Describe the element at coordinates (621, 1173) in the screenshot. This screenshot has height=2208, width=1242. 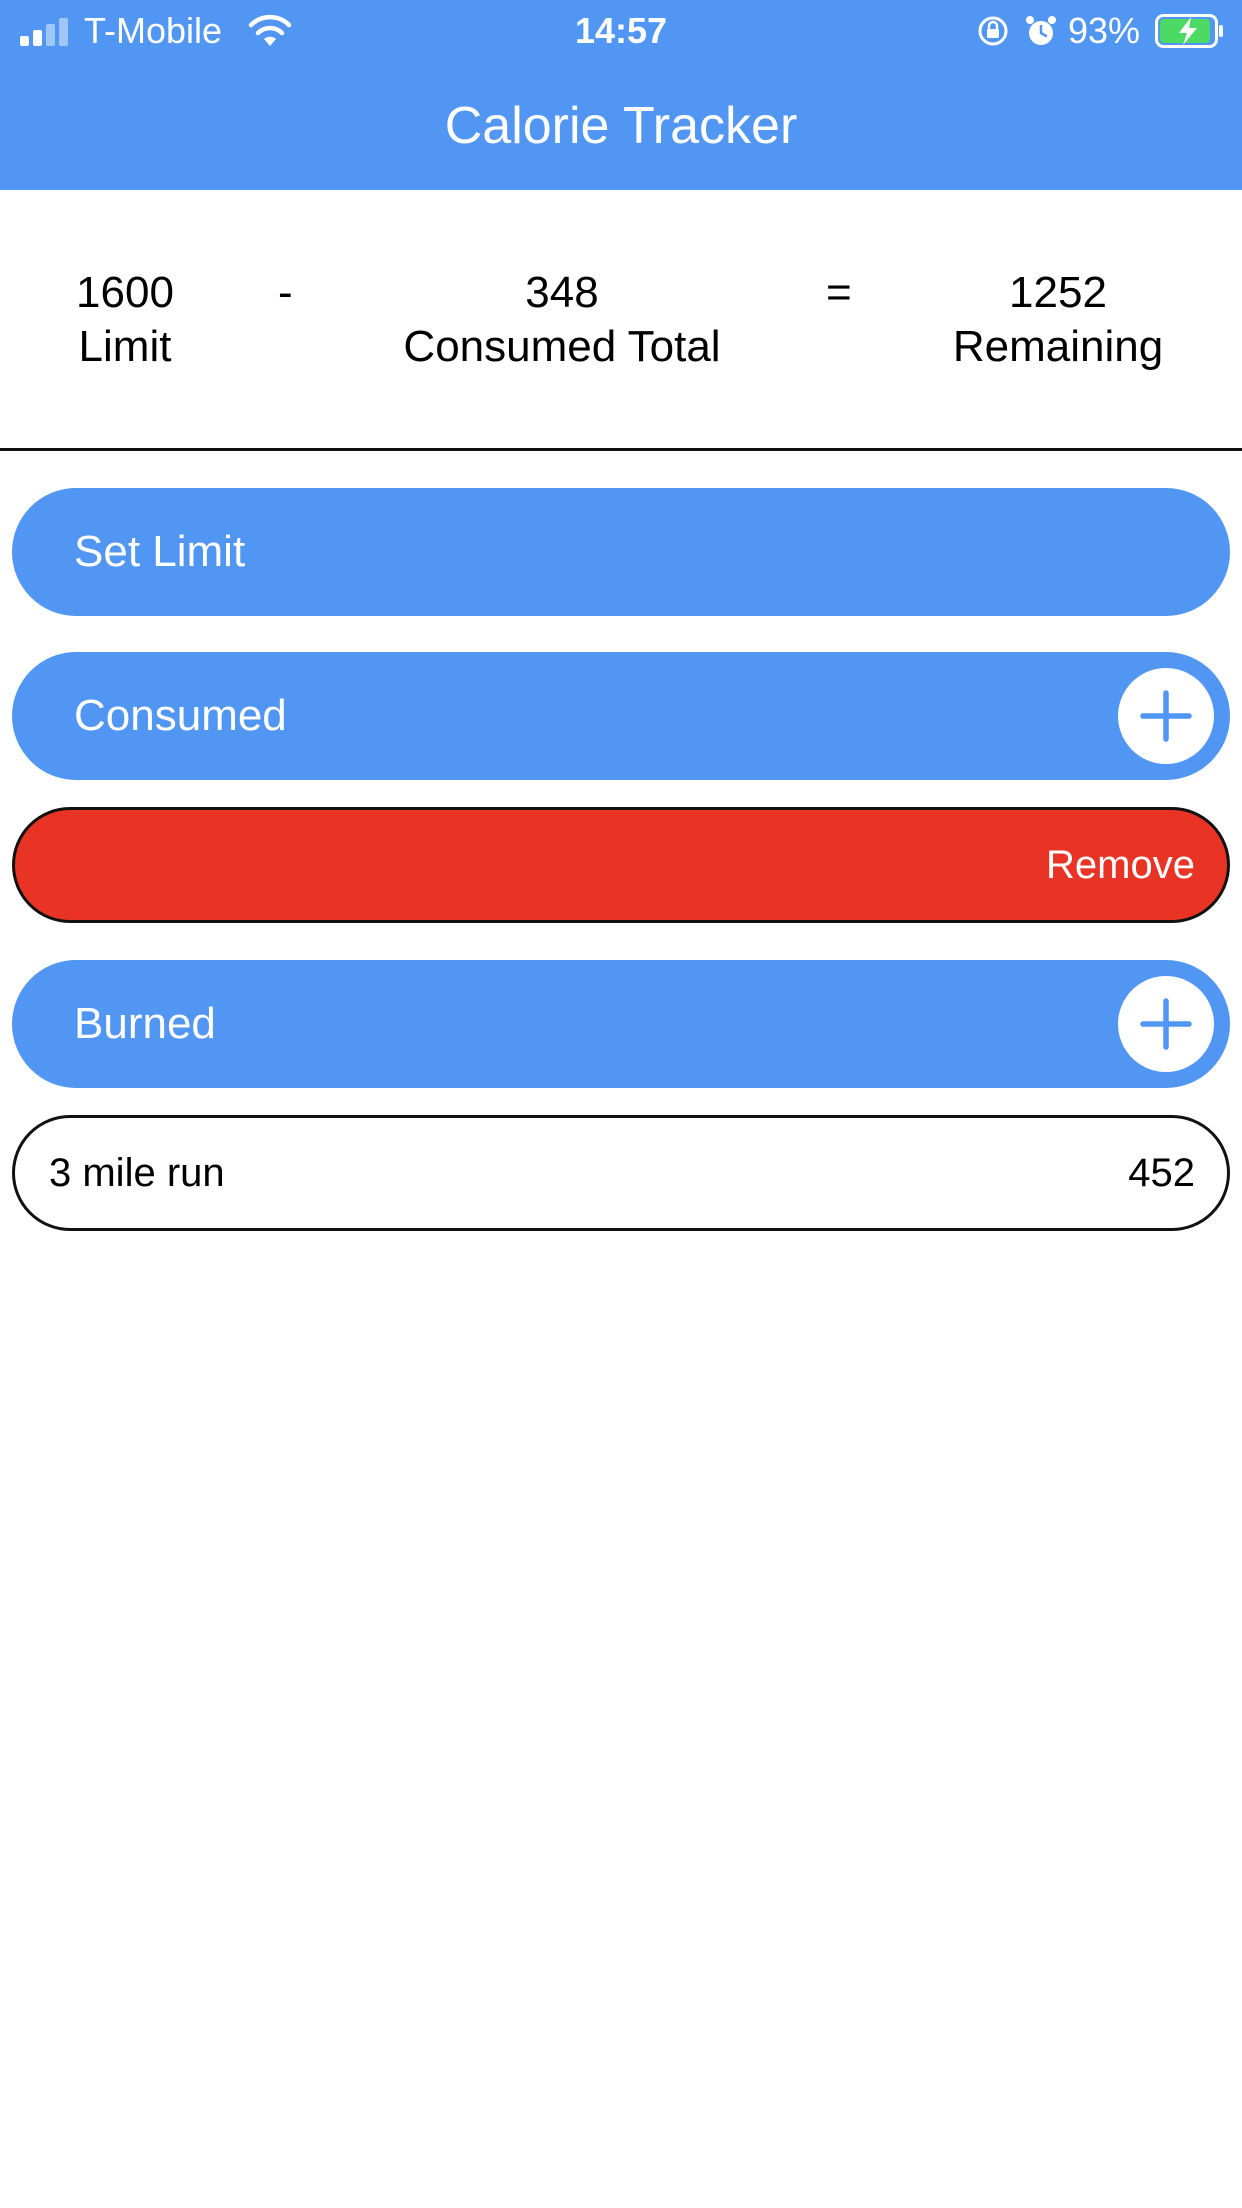
I see `burned-entry-row: 3 mile run 452` at that location.